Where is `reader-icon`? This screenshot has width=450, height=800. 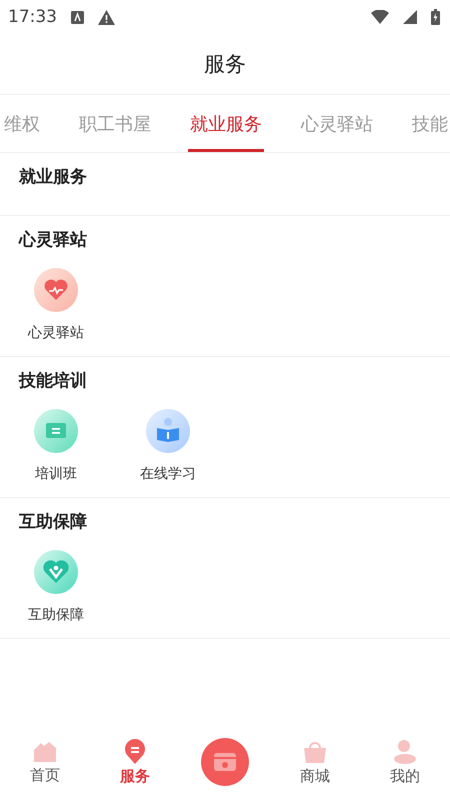
reader-icon is located at coordinates (168, 431).